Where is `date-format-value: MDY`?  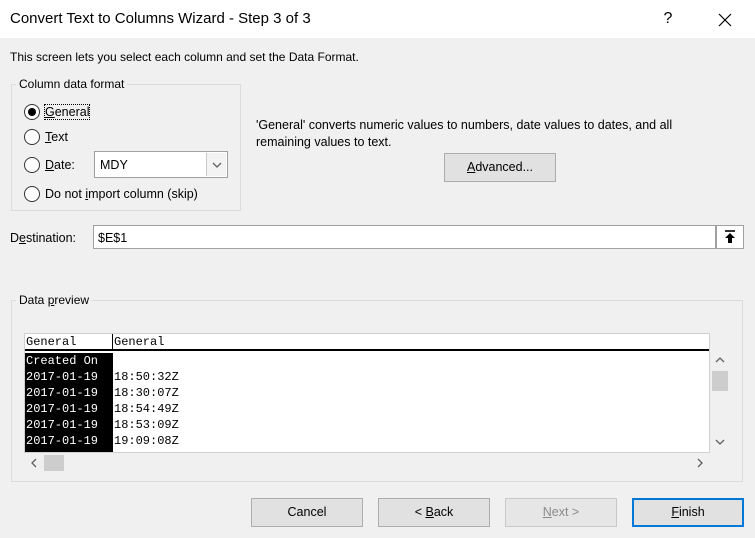
date-format-value: MDY is located at coordinates (114, 165).